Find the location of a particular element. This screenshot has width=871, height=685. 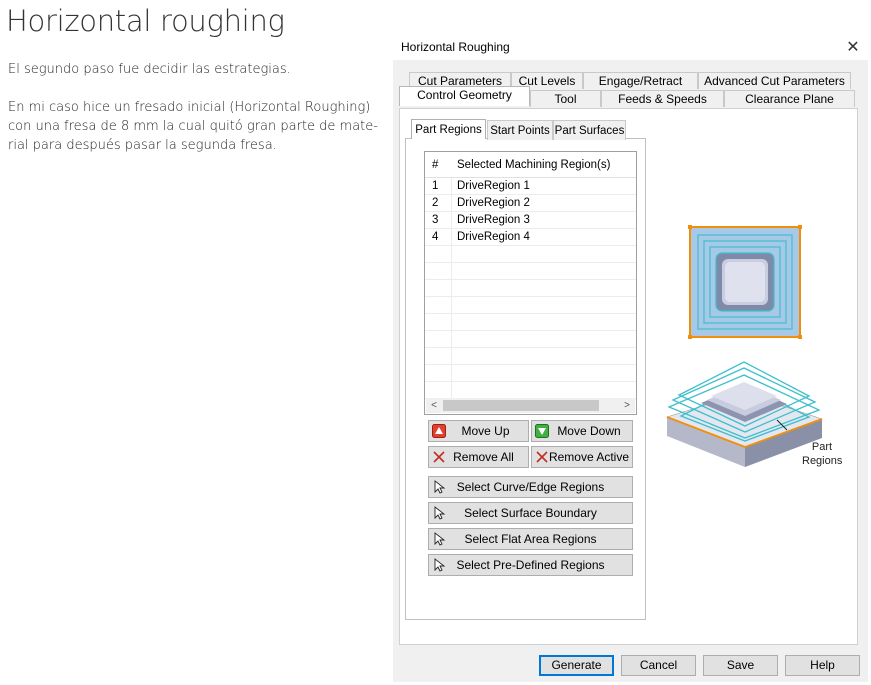

part-regions-label: Part Regions is located at coordinates (822, 454).